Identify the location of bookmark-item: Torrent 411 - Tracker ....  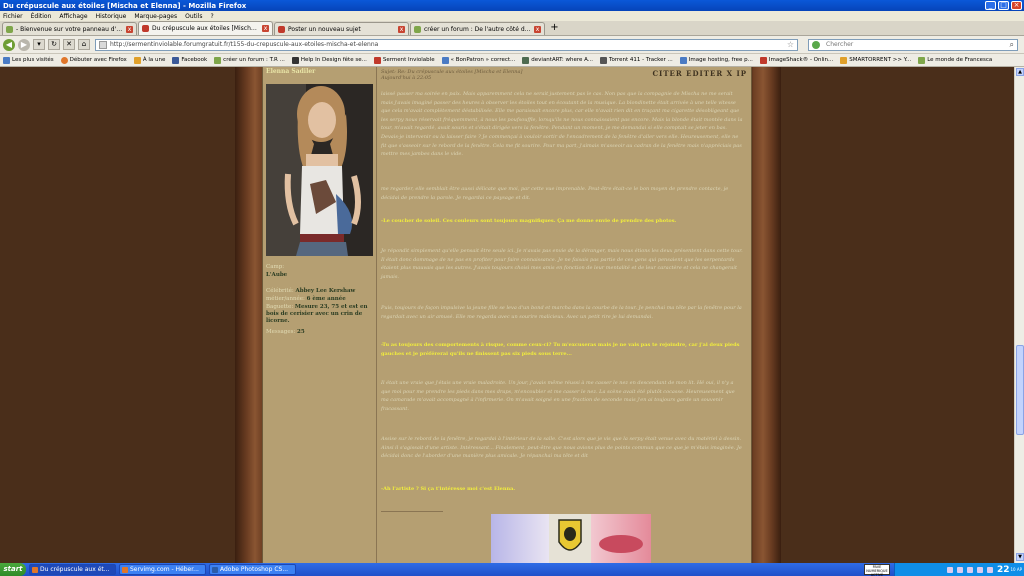
(636, 60).